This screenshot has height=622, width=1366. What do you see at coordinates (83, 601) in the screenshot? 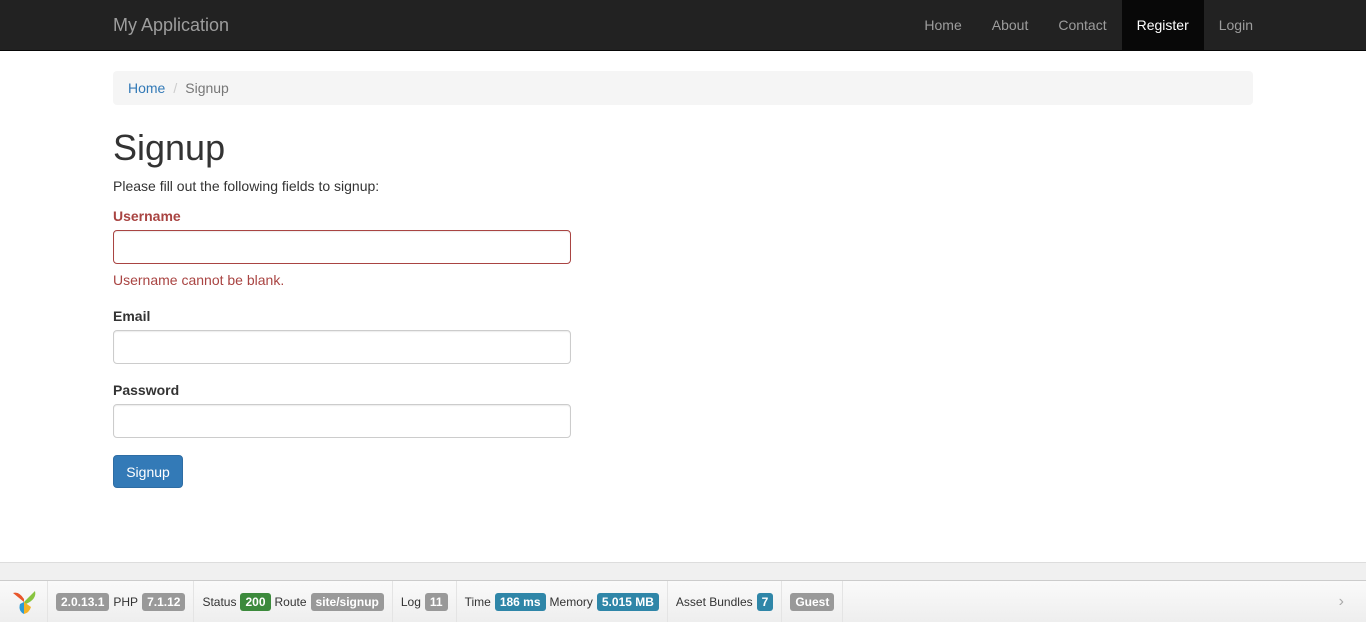
I see `yii-version-badge: 2.0.13.1` at bounding box center [83, 601].